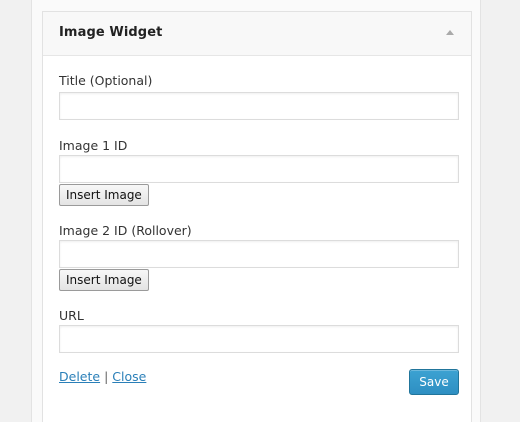 This screenshot has width=520, height=422. Describe the element at coordinates (257, 34) in the screenshot. I see `widget-header: Image Widget` at that location.